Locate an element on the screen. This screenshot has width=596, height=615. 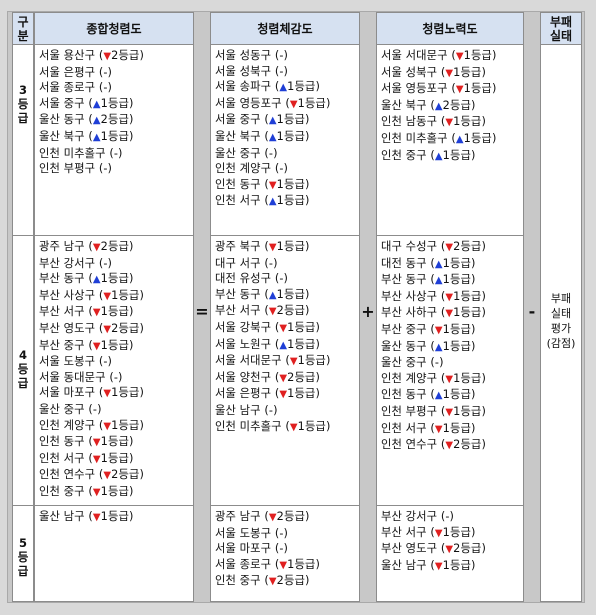
corruption-header-text: 부패실태 is located at coordinates (561, 28).